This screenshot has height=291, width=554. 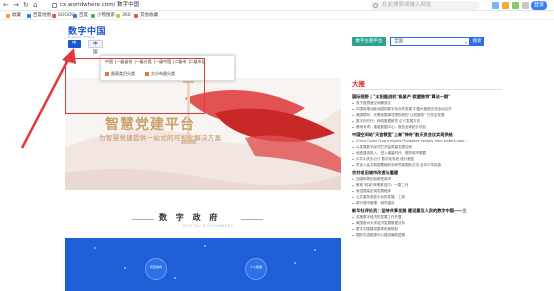 I want to click on news-item: 李克人民共和国基础科学研究和国际交流 合作中华民族, so click(x=427, y=165).